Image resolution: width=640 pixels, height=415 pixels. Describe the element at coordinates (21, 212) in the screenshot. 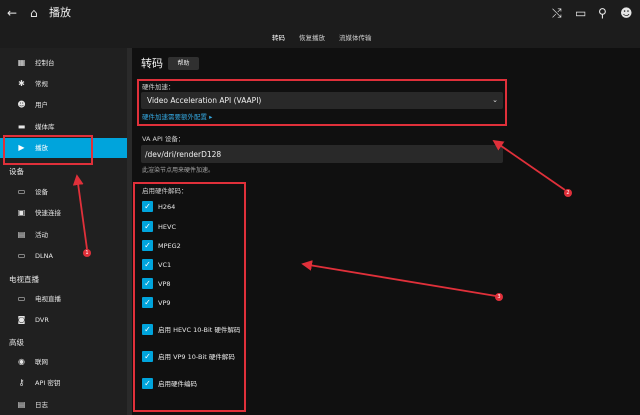

I see `quick-connect-icon: ▣` at that location.